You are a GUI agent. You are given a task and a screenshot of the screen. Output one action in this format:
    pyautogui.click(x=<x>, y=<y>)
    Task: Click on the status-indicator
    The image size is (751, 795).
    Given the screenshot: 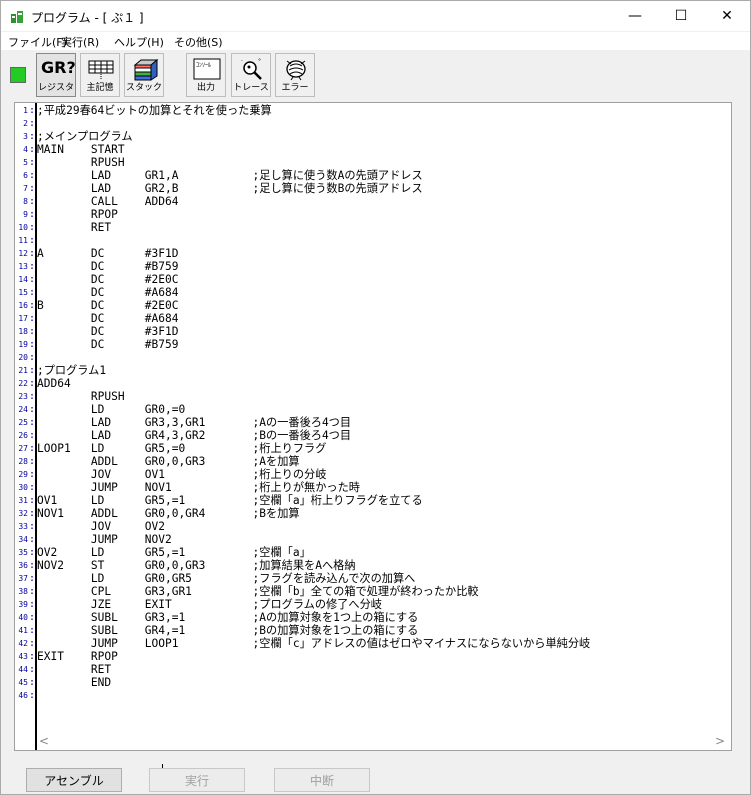 What is the action you would take?
    pyautogui.click(x=18, y=75)
    